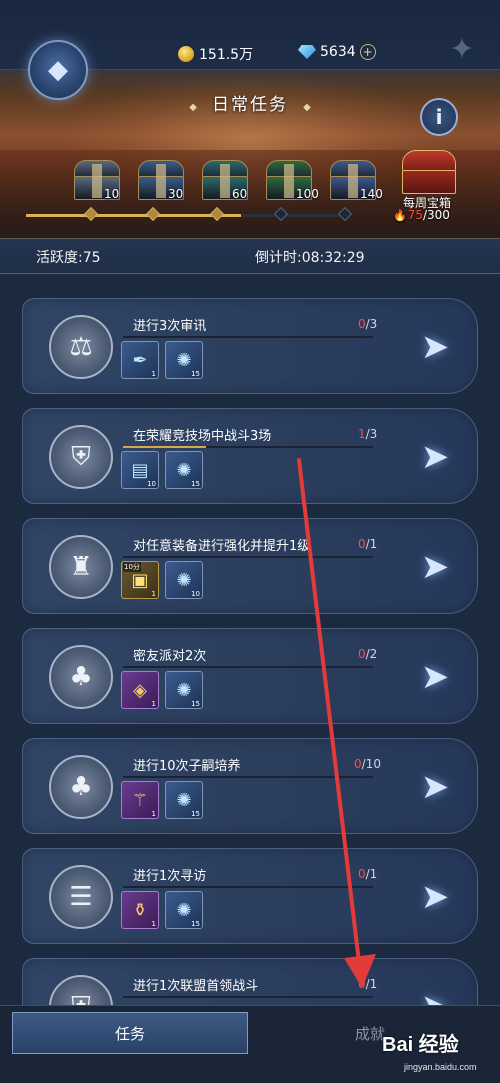 This screenshot has height=1083, width=500. Describe the element at coordinates (196, 986) in the screenshot. I see `task-name: 进行1次联盟首领战斗` at that location.